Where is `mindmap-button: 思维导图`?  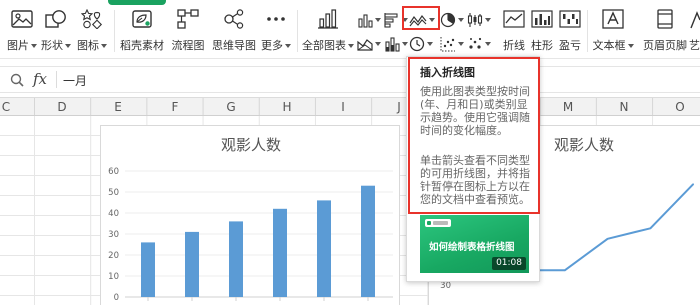 mindmap-button: 思维导图 is located at coordinates (234, 28).